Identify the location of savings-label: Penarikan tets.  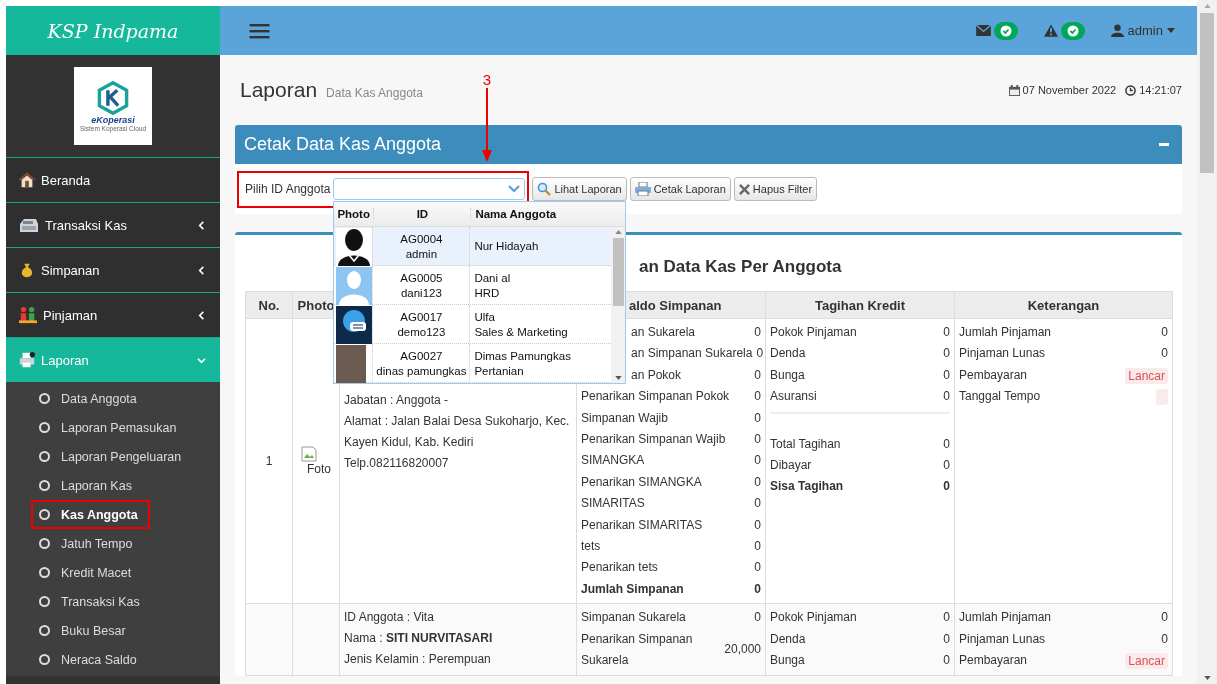
(619, 568).